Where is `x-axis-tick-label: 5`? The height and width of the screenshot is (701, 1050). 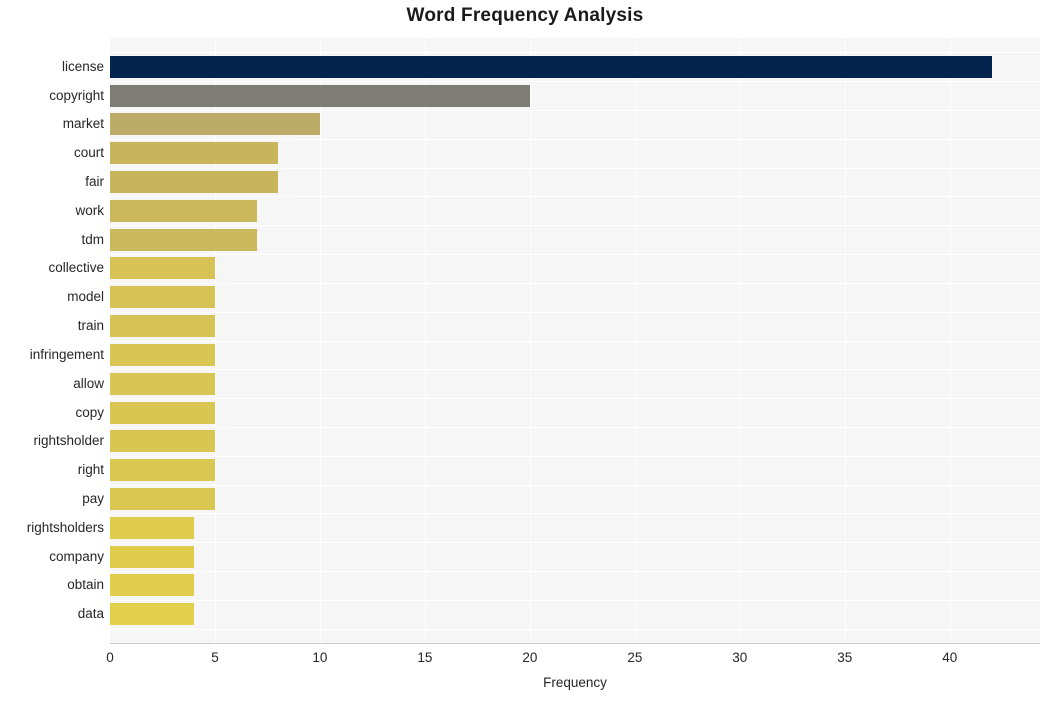 x-axis-tick-label: 5 is located at coordinates (215, 657).